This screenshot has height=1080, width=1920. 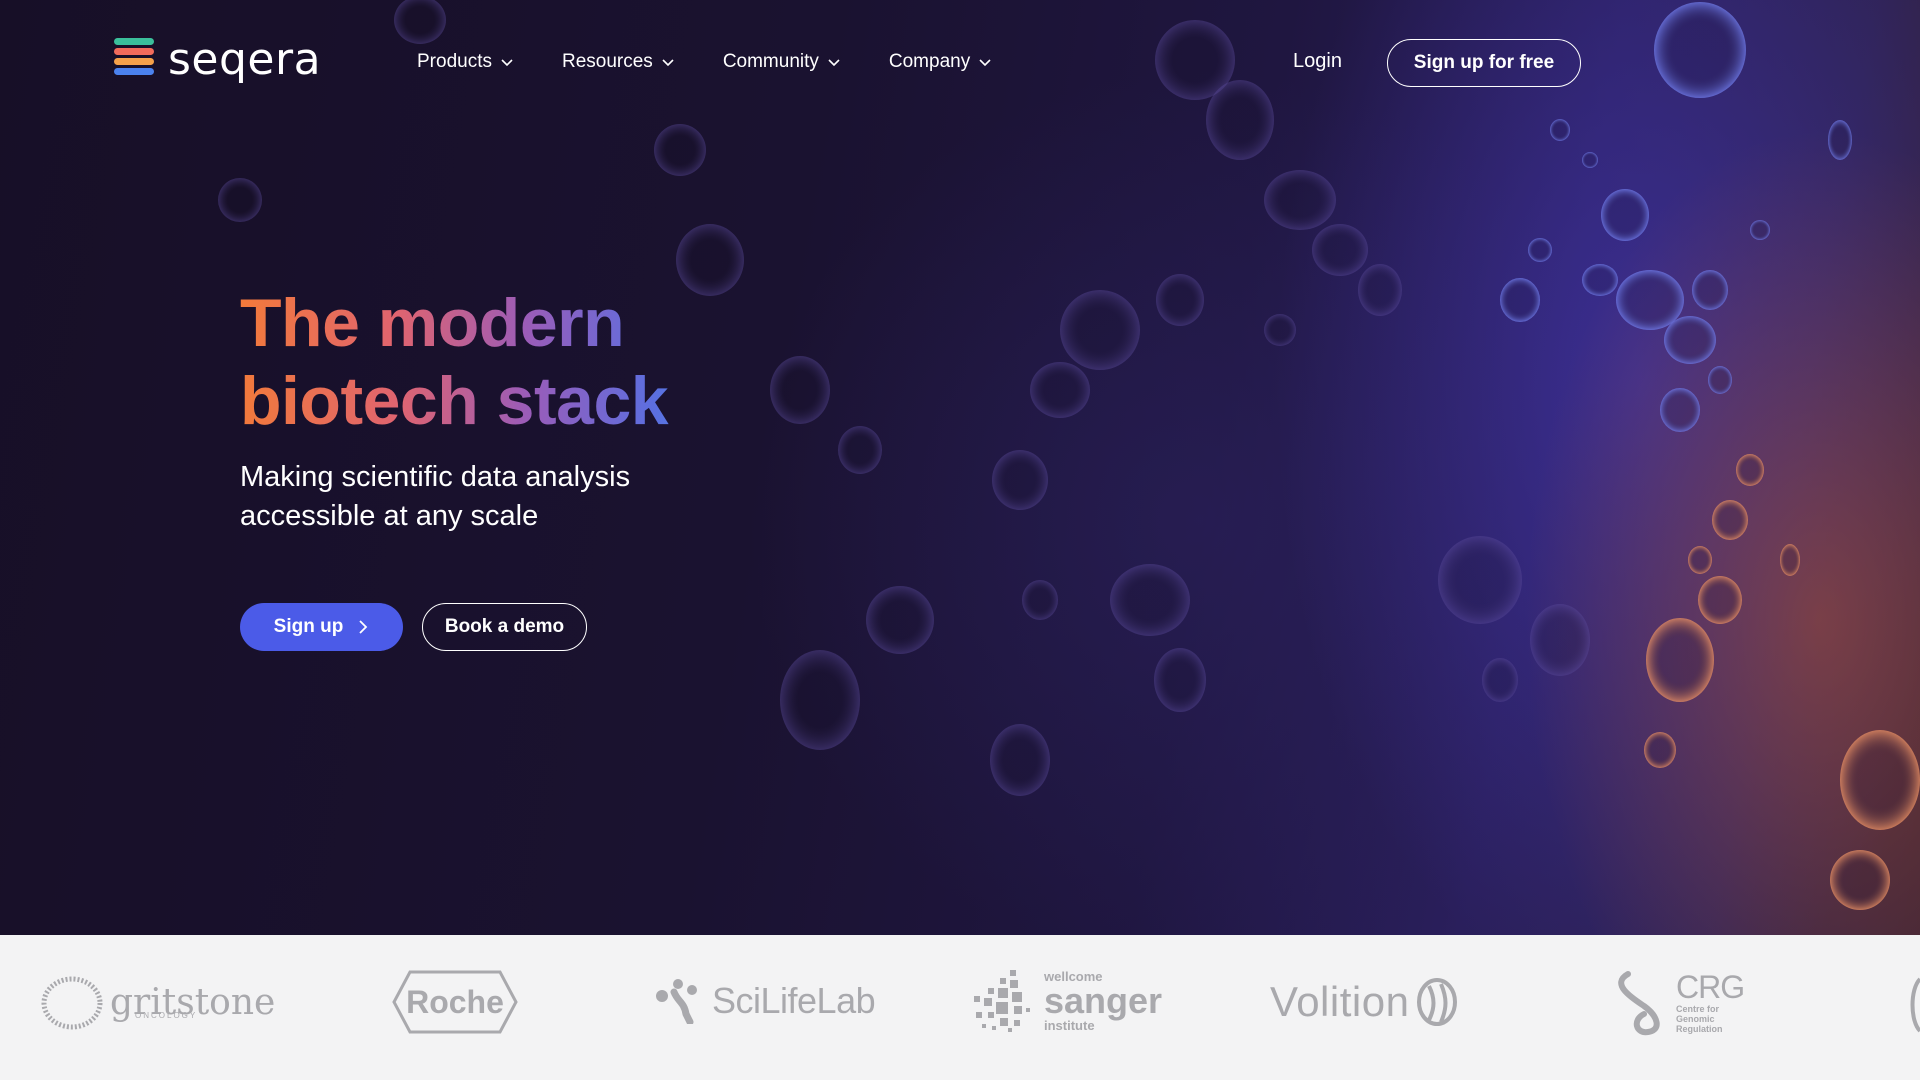 I want to click on sanger-wordmark: wellcome sanger institute, so click(x=1103, y=1001).